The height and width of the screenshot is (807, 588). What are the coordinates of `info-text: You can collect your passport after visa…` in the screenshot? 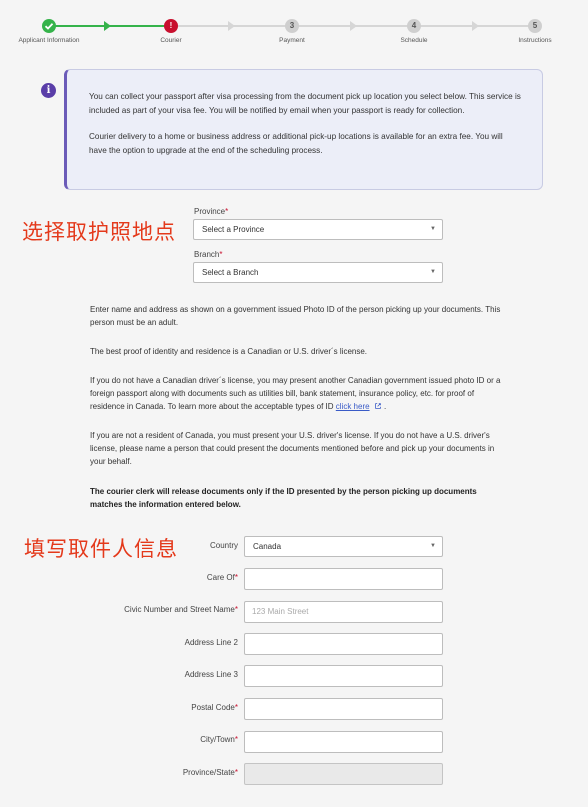 It's located at (305, 103).